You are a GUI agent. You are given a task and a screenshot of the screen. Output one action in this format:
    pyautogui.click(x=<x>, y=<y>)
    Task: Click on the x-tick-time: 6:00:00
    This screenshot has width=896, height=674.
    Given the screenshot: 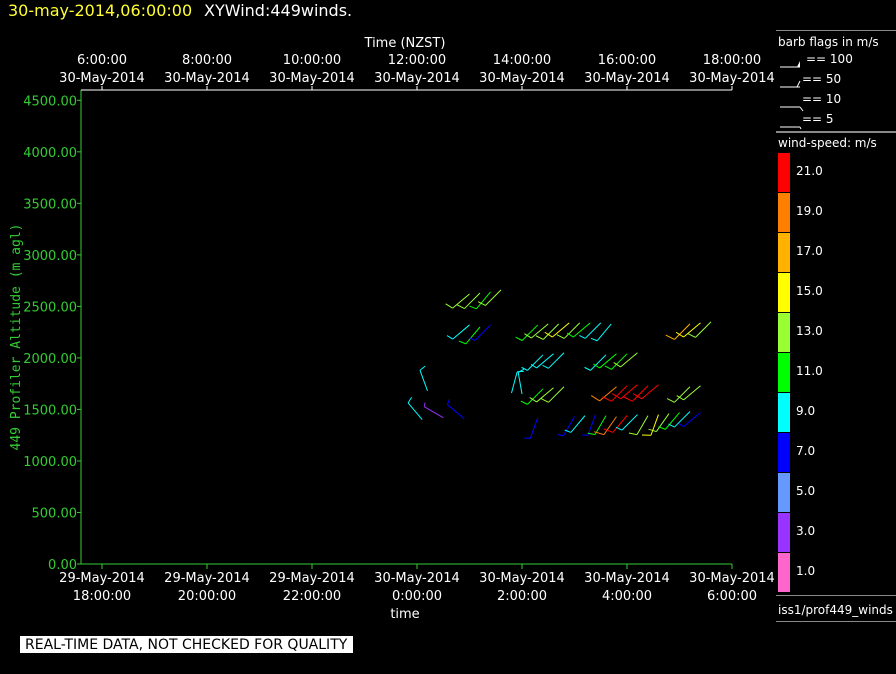 What is the action you would take?
    pyautogui.click(x=732, y=596)
    